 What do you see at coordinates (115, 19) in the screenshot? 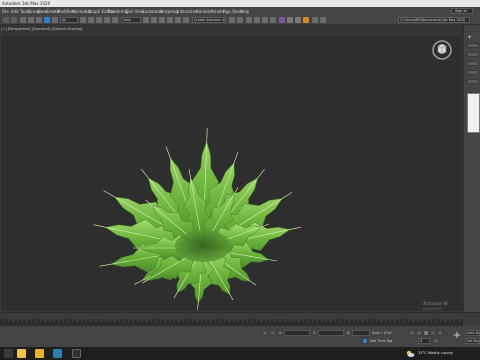
I see `scale-icon` at bounding box center [115, 19].